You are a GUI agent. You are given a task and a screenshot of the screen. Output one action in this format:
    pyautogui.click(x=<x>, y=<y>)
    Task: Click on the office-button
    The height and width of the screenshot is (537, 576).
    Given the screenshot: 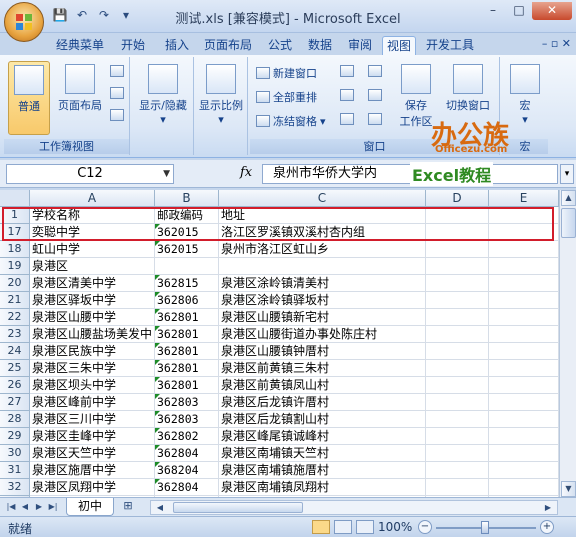 What is the action you would take?
    pyautogui.click(x=24, y=22)
    